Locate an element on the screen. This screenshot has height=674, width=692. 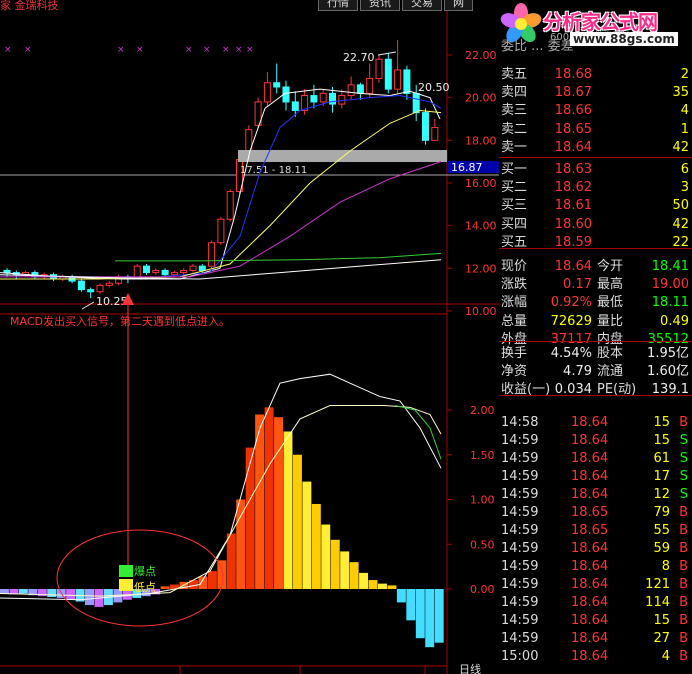
stat-row: 涨幅 0.92% 最低 18.11 is located at coordinates (595, 303).